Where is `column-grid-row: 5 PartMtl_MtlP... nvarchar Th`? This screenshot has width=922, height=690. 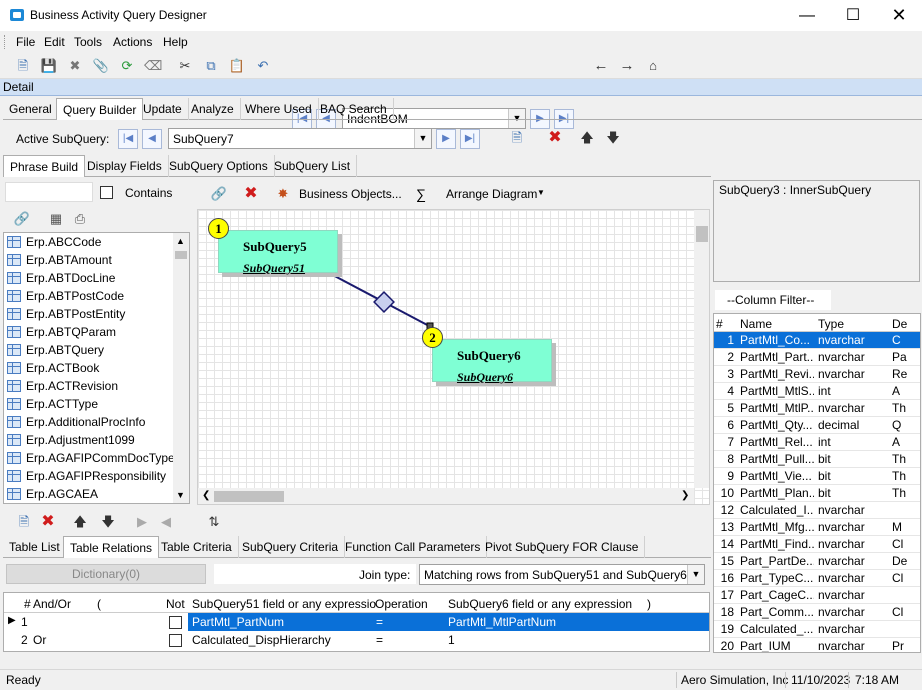
column-grid-row: 5 PartMtl_MtlP... nvarchar Th is located at coordinates (817, 408).